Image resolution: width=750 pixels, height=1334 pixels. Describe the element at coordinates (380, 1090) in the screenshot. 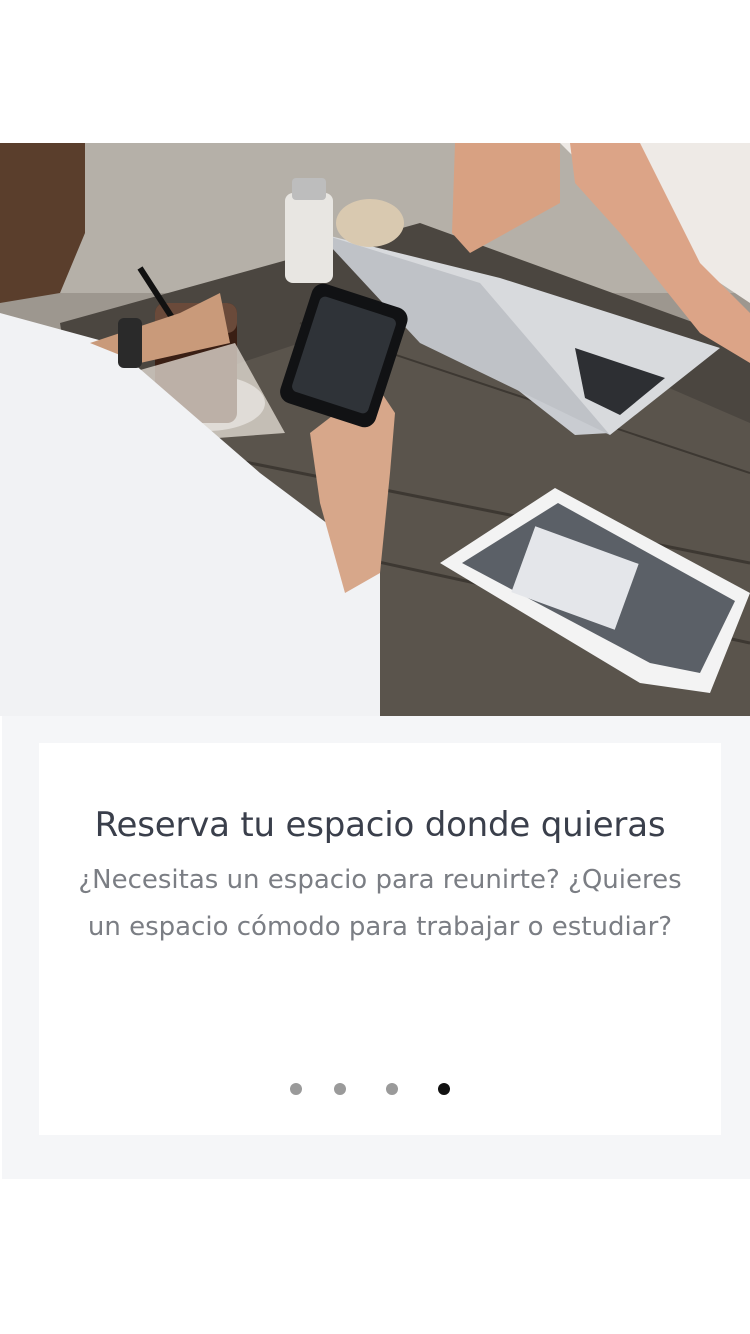

I see `carousel-pagination` at that location.